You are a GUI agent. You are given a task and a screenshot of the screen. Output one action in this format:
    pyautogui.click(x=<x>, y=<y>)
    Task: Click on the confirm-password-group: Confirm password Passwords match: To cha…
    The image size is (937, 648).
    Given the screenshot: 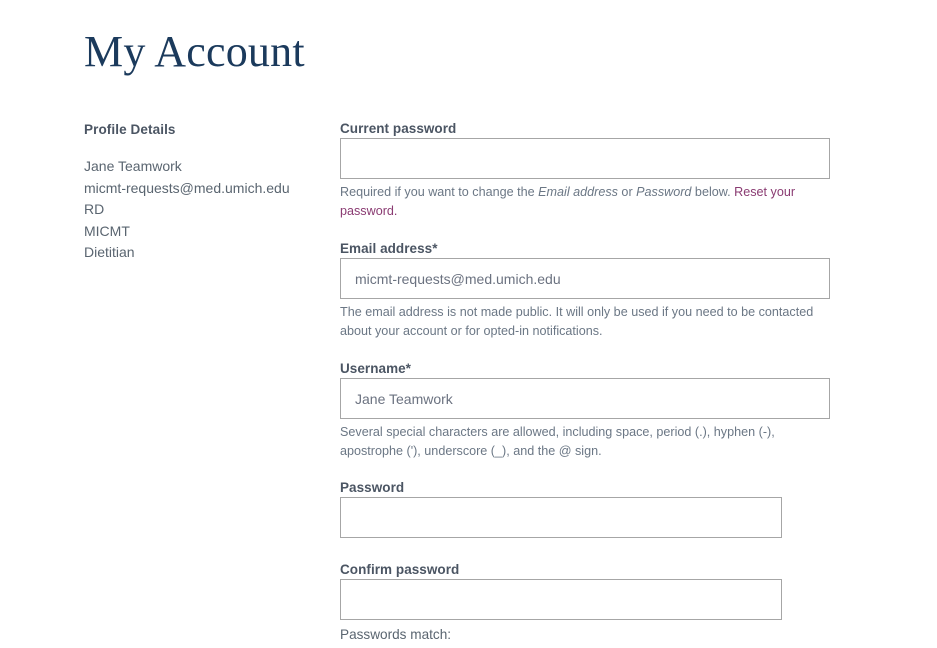 What is the action you would take?
    pyautogui.click(x=590, y=604)
    